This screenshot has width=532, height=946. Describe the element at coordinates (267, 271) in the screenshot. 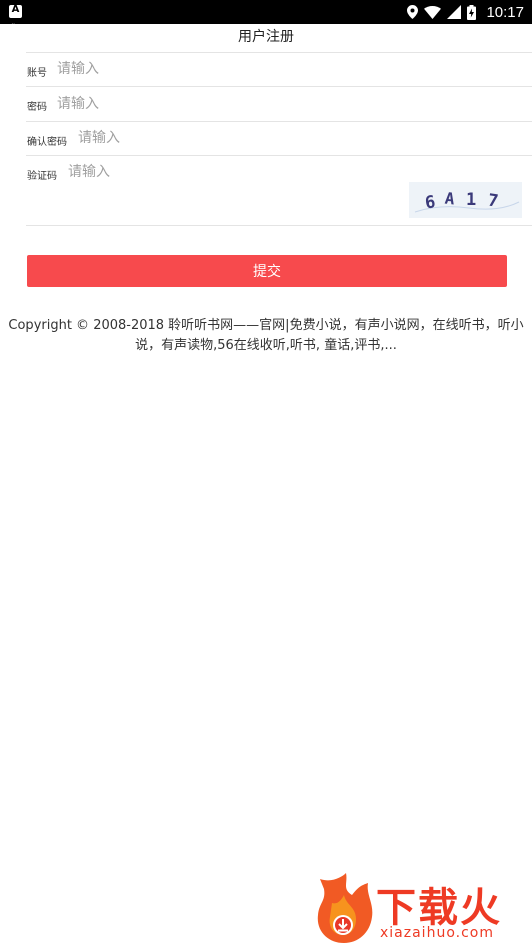

I see `submit-button: 提交` at that location.